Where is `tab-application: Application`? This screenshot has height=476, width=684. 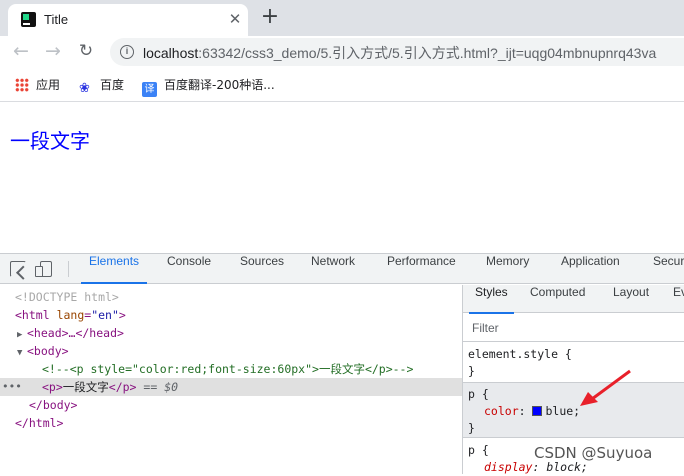 tab-application: Application is located at coordinates (590, 269).